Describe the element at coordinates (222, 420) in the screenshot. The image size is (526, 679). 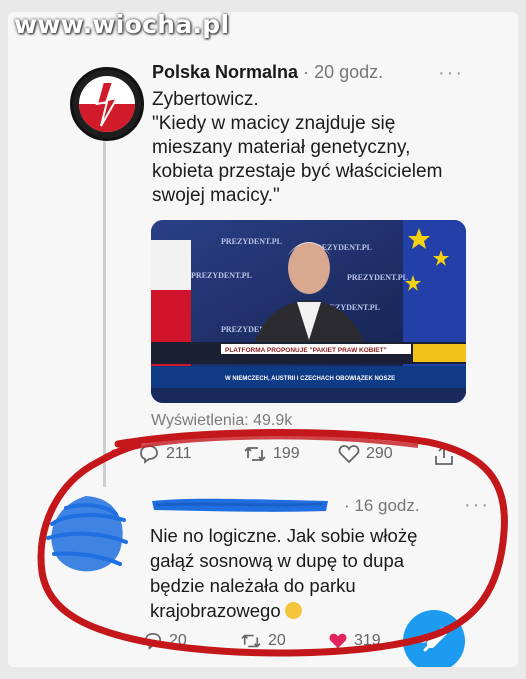
I see `view-count: Wyświetlenia: 49.9k` at that location.